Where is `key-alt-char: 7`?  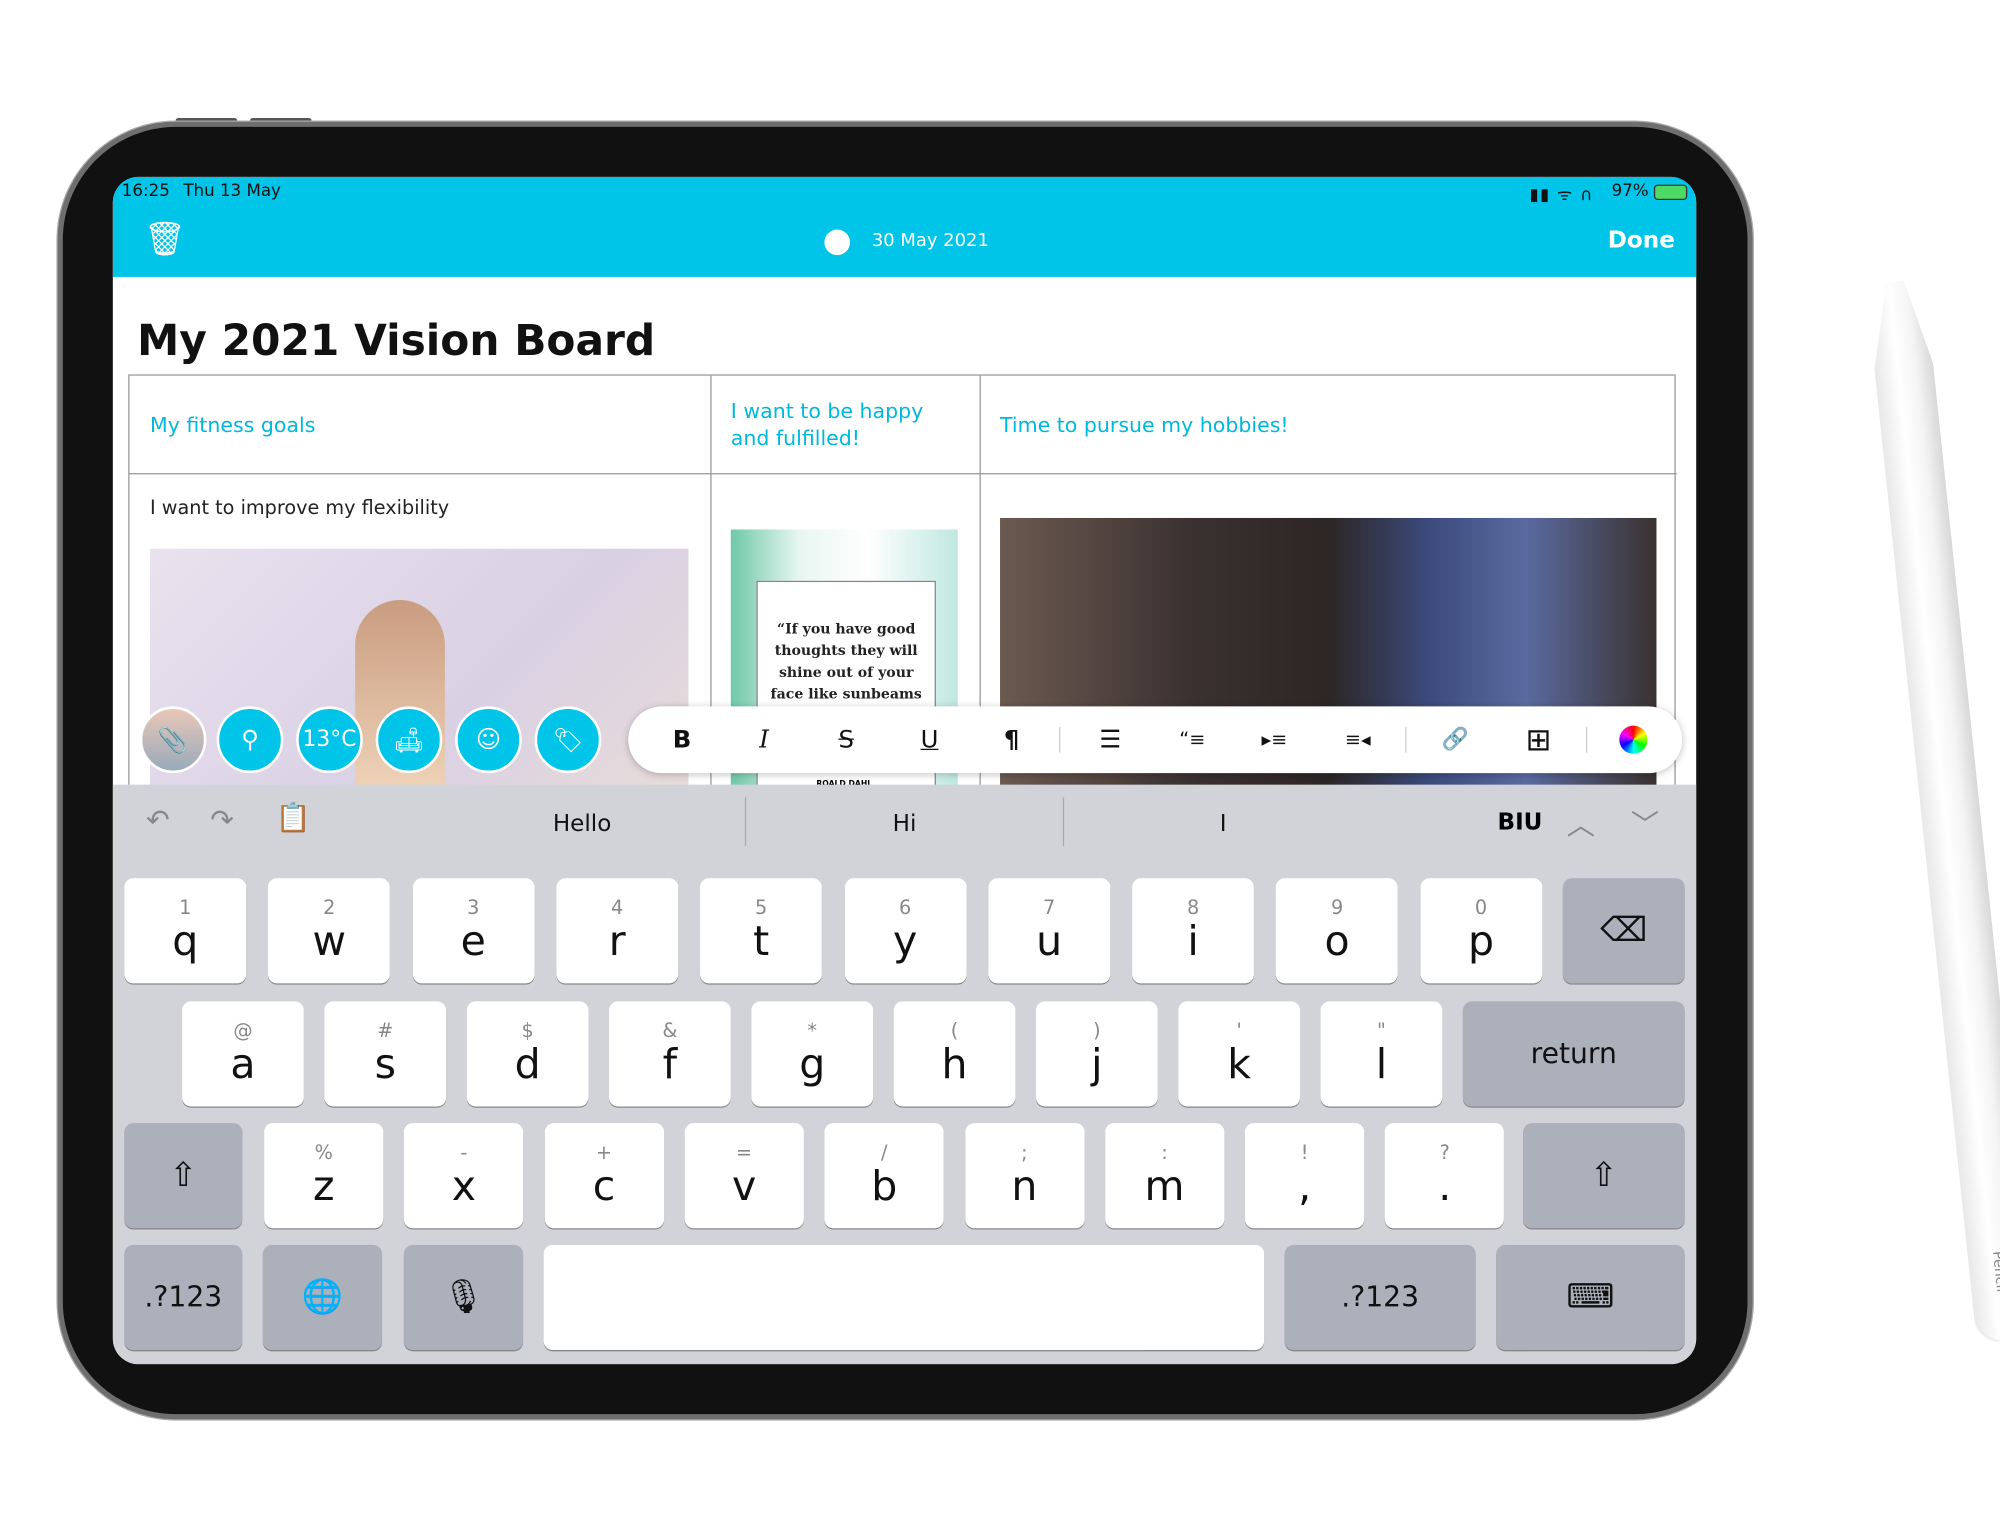
key-alt-char: 7 is located at coordinates (1049, 908).